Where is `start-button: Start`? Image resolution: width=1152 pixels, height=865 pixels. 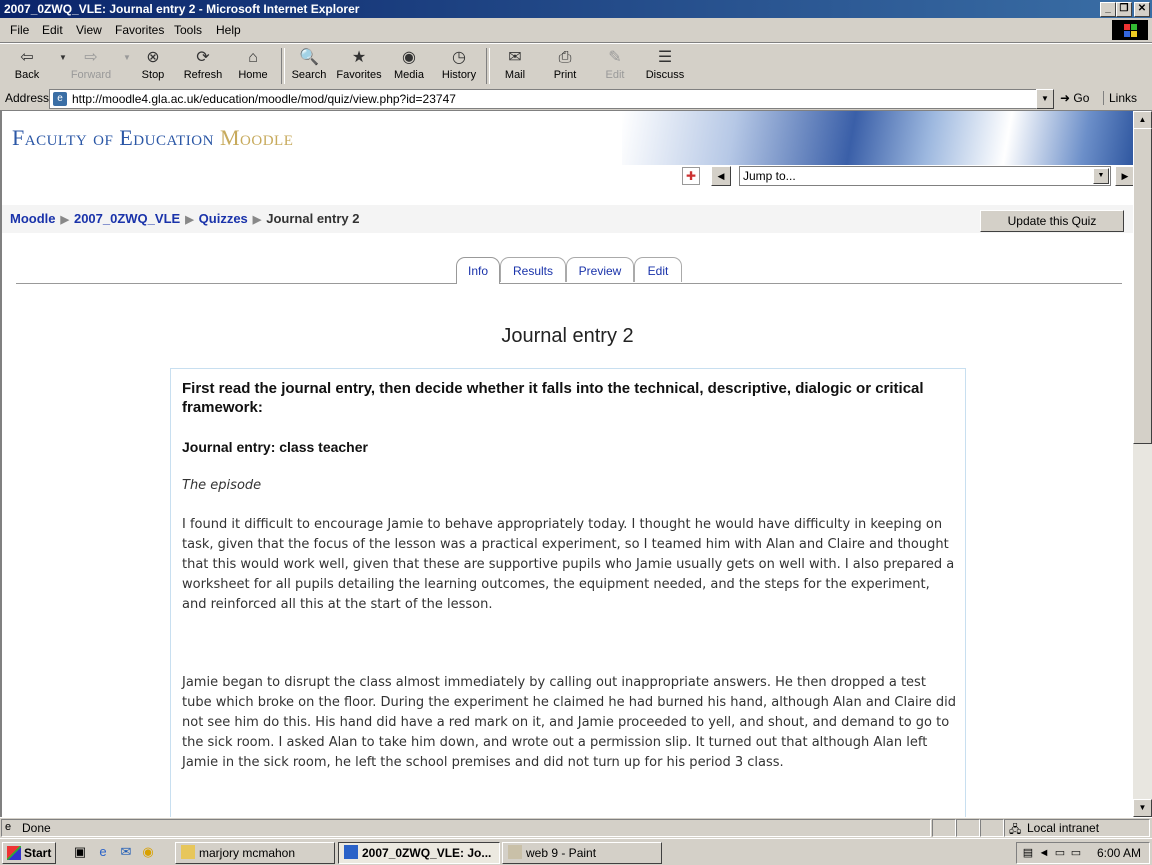 start-button: Start is located at coordinates (29, 853).